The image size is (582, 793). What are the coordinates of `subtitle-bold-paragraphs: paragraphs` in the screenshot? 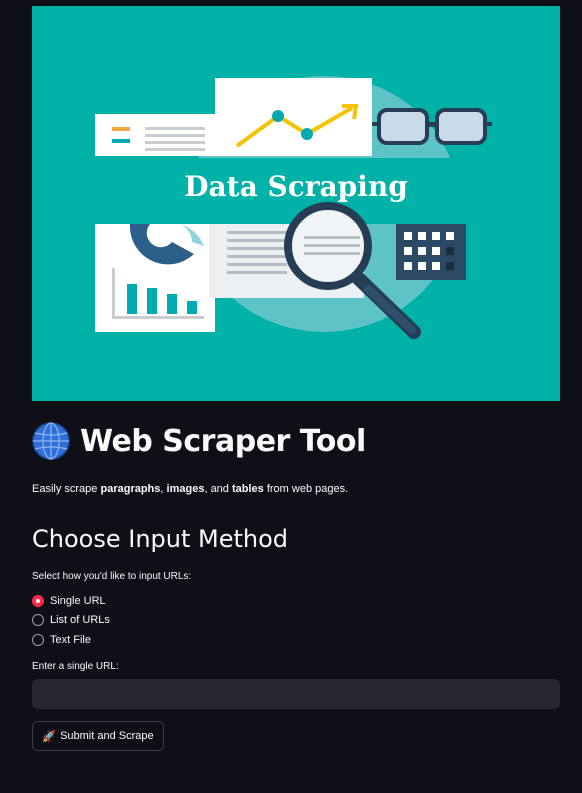 It's located at (130, 489).